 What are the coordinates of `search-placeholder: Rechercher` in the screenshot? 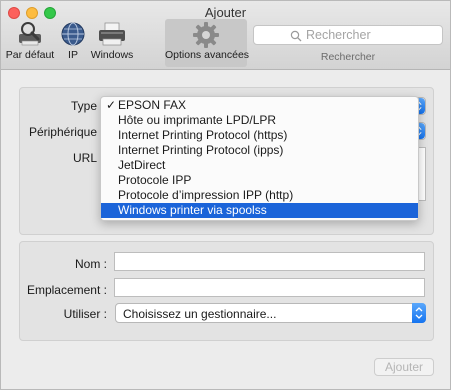 It's located at (338, 35).